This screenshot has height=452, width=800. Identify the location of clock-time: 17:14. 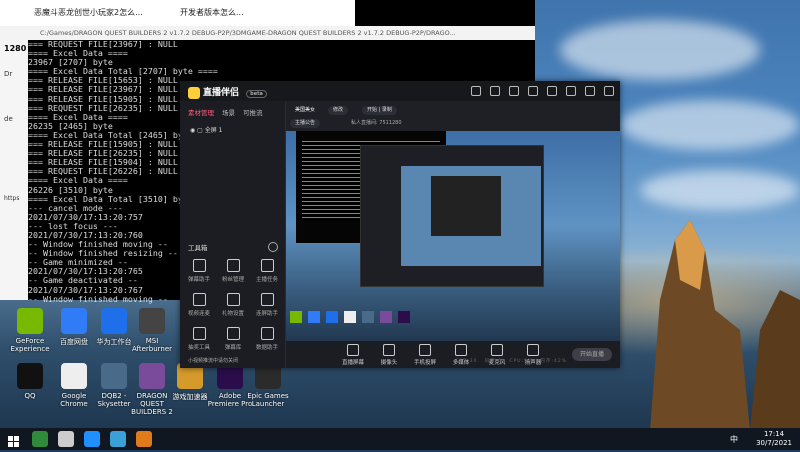
(774, 434).